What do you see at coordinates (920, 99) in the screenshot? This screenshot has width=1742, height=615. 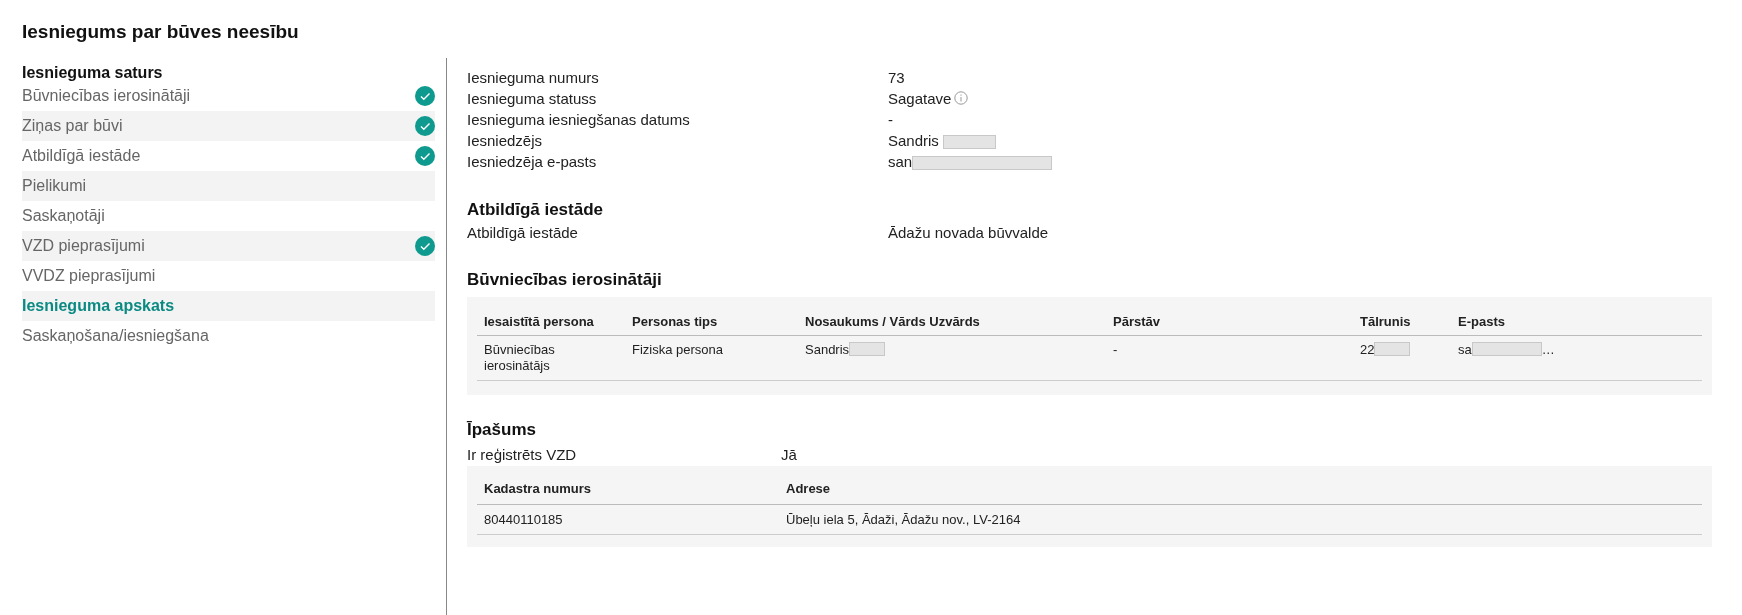 I see `field-value: Sagatave` at bounding box center [920, 99].